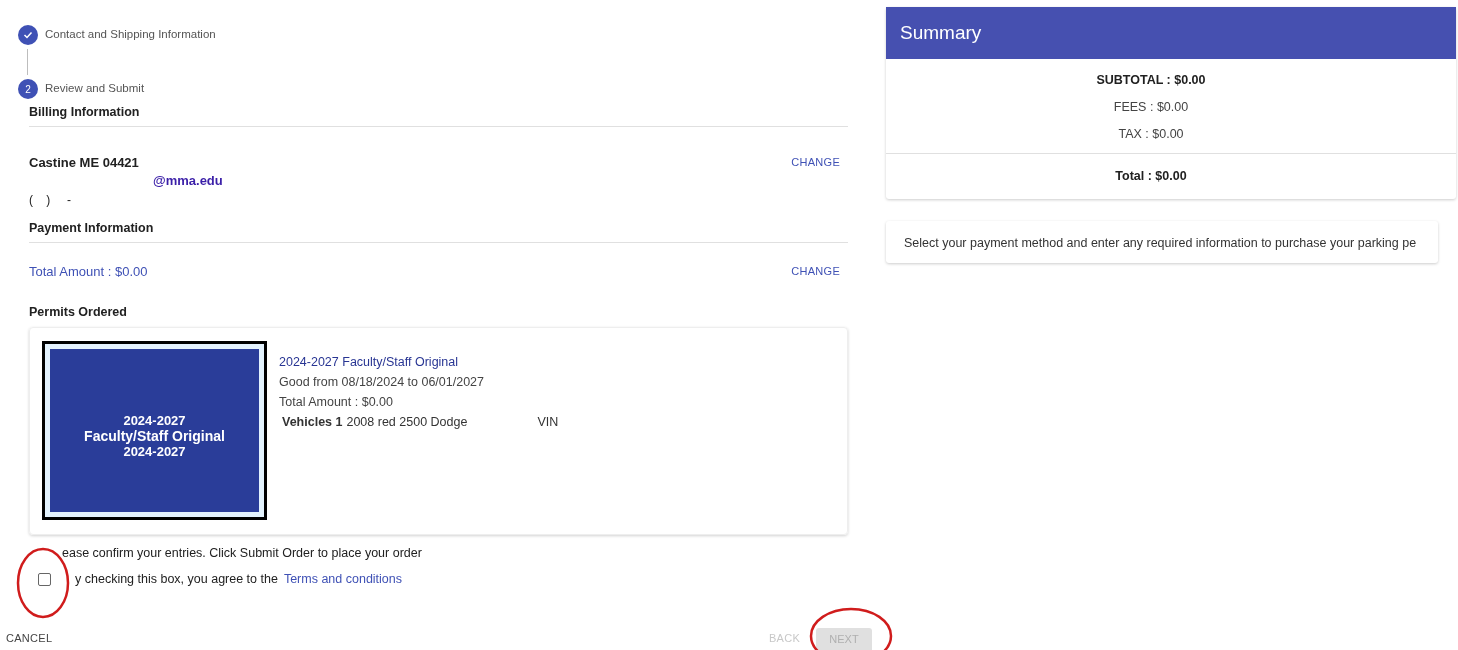 Image resolution: width=1458 pixels, height=650 pixels. Describe the element at coordinates (336, 402) in the screenshot. I see `permit-total: Total Amount : $0.00` at that location.